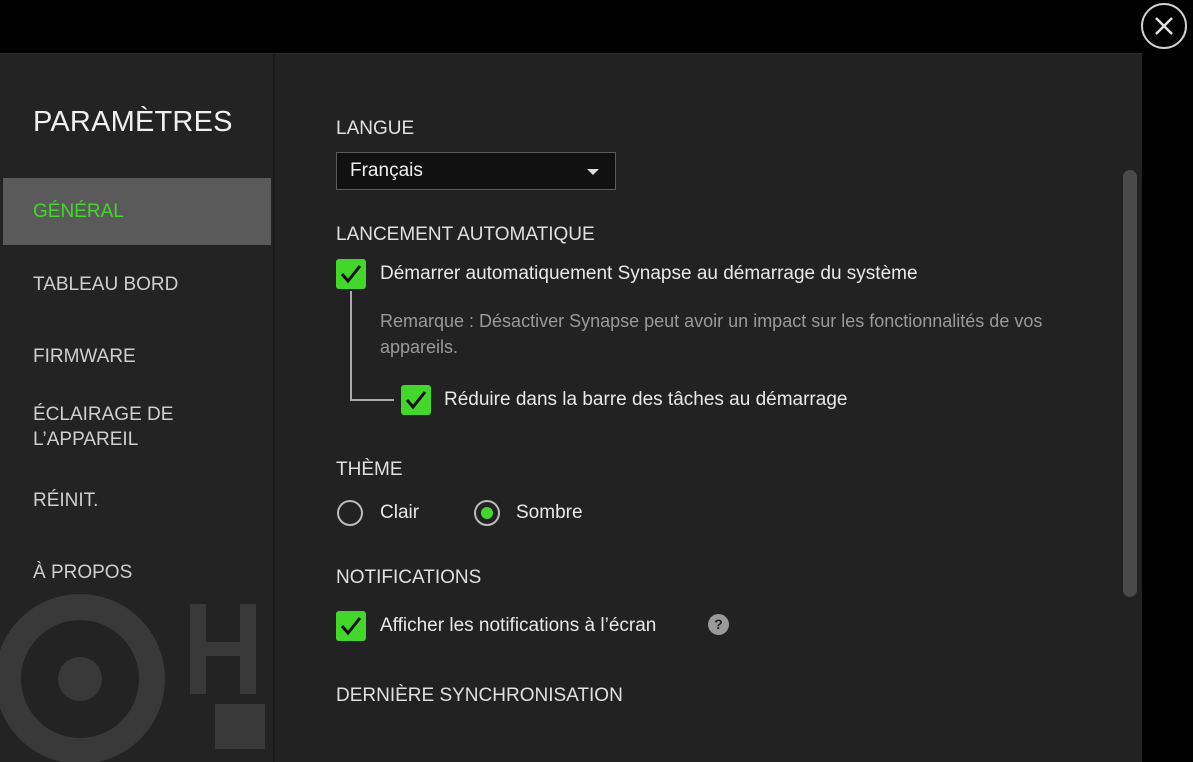 The height and width of the screenshot is (762, 1193). I want to click on theme-title: THÈME, so click(369, 469).